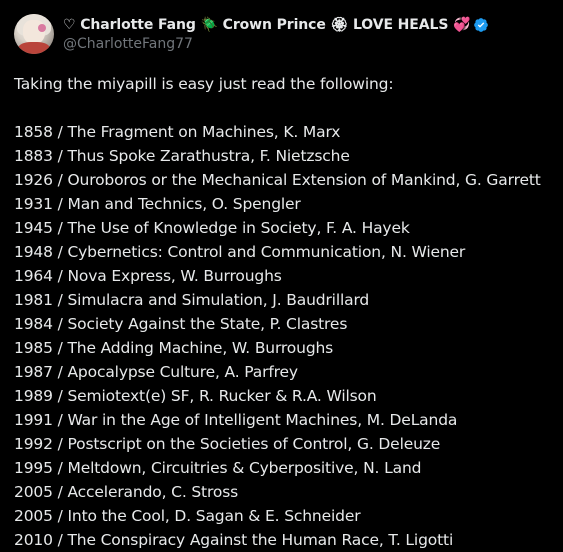 This screenshot has width=563, height=552. I want to click on list-item: 1985 / The Adding Machine, W. Burroughs, so click(174, 348).